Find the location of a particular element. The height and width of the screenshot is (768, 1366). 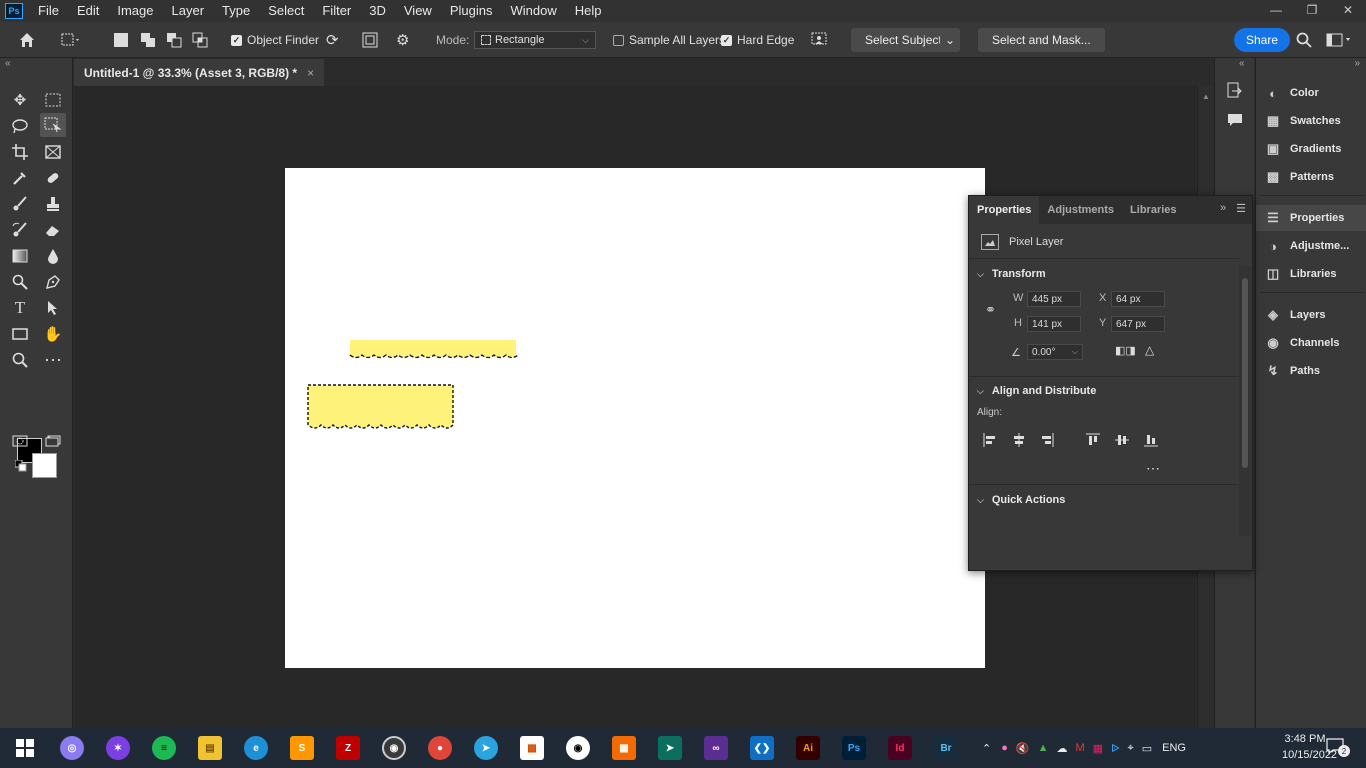

panel-libraries: ◫ Libraries is located at coordinates (1311, 274).